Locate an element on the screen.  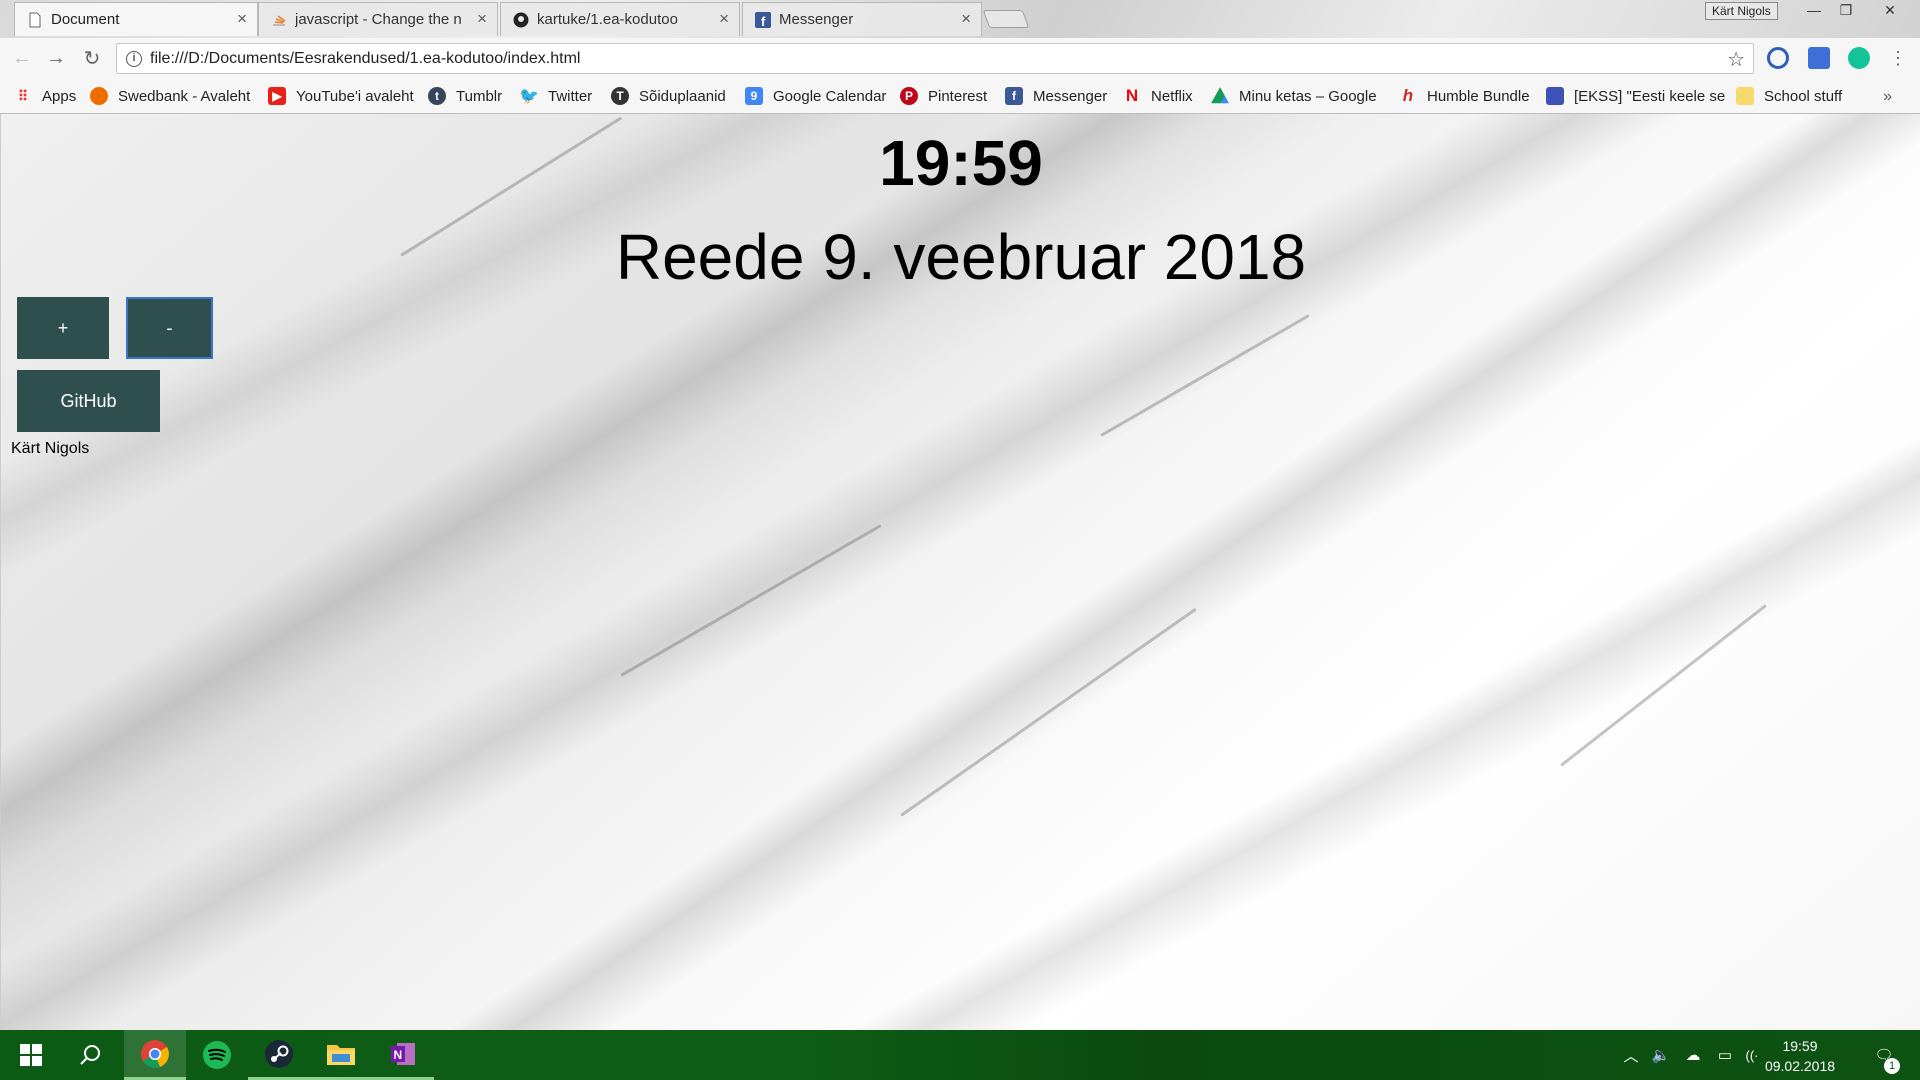
swedbank-icon is located at coordinates (99, 96).